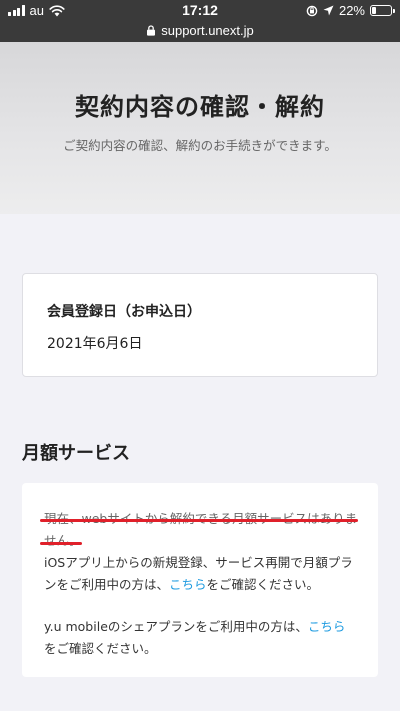 Image resolution: width=400 pixels, height=711 pixels. What do you see at coordinates (207, 30) in the screenshot?
I see `url-text: support.unext.jp` at bounding box center [207, 30].